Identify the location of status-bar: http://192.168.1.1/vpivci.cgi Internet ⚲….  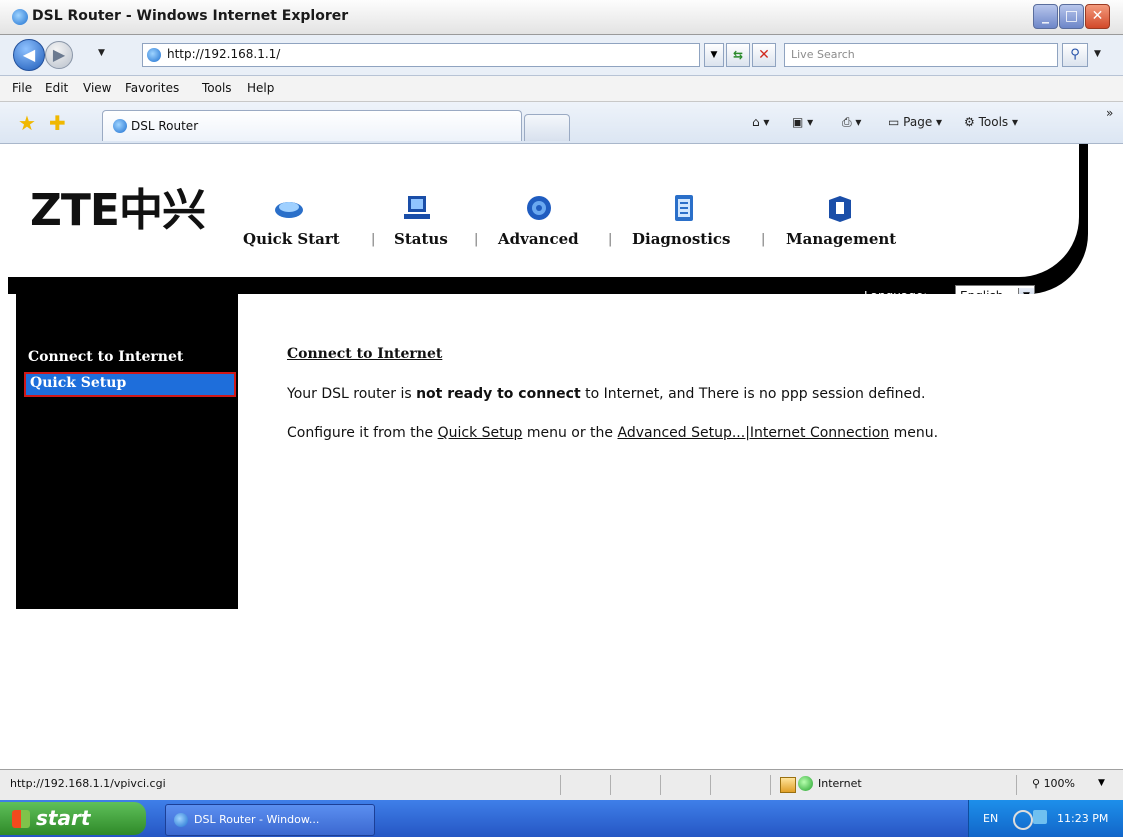
(561, 784).